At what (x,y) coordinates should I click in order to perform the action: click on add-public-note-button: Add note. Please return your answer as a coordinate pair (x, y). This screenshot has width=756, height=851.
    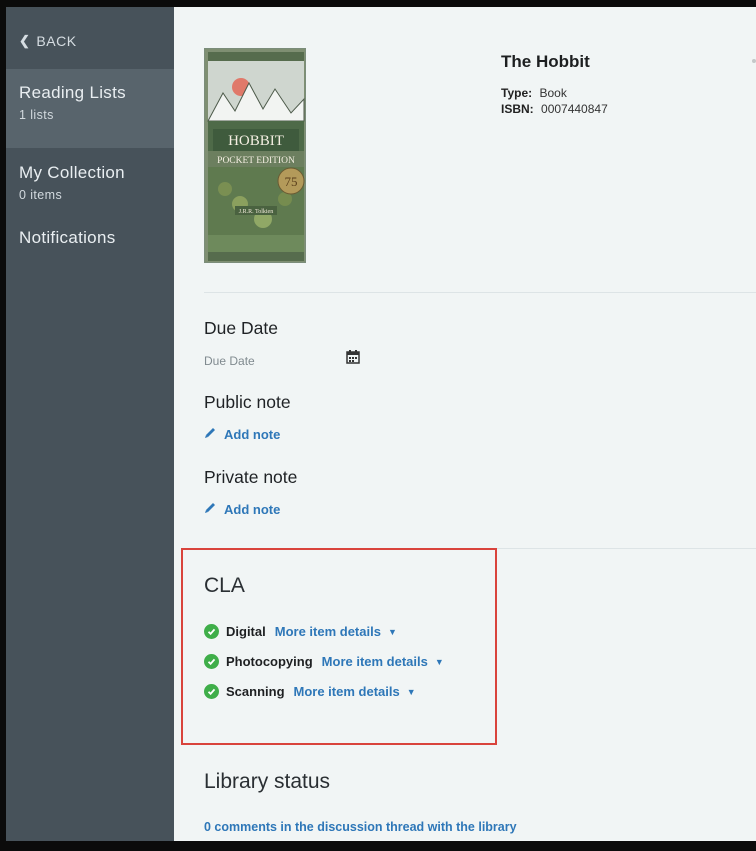
    Looking at the image, I should click on (242, 434).